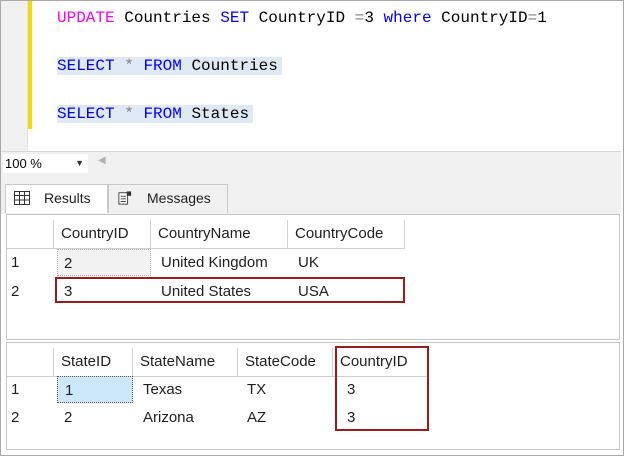 The height and width of the screenshot is (456, 624). I want to click on chevron-down-icon: ▼, so click(79, 163).